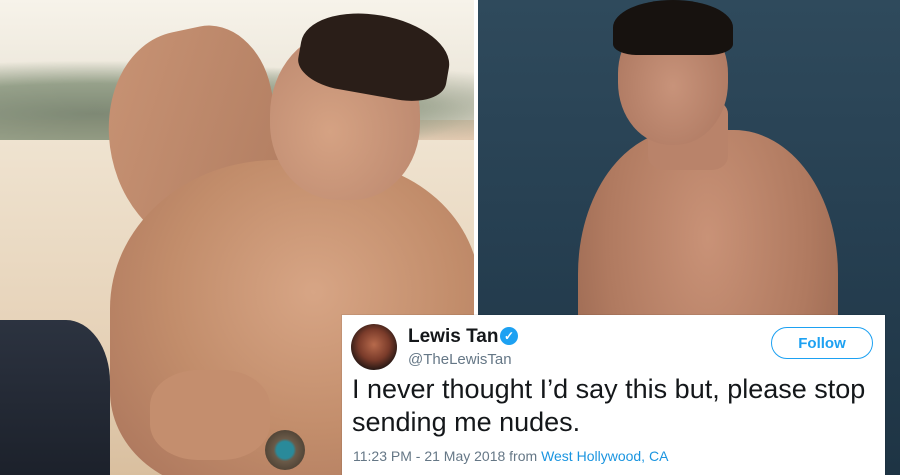 This screenshot has height=475, width=900. What do you see at coordinates (673, 27) in the screenshot?
I see `hair` at bounding box center [673, 27].